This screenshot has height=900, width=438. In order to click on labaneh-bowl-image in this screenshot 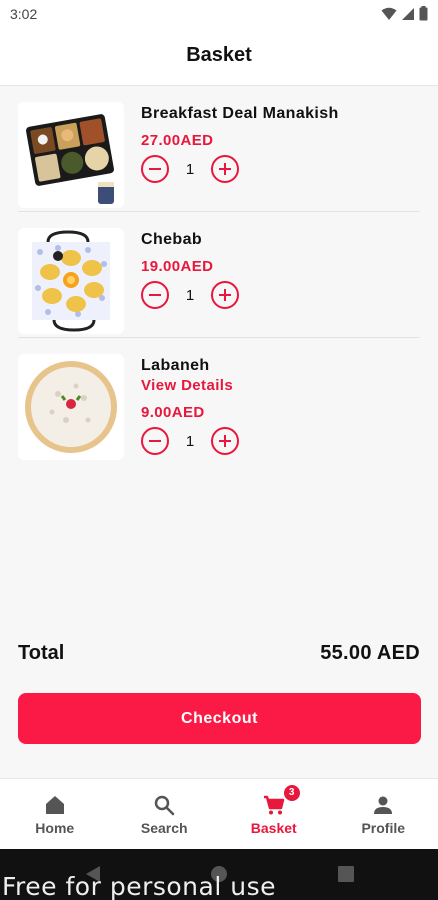, I will do `click(71, 407)`.